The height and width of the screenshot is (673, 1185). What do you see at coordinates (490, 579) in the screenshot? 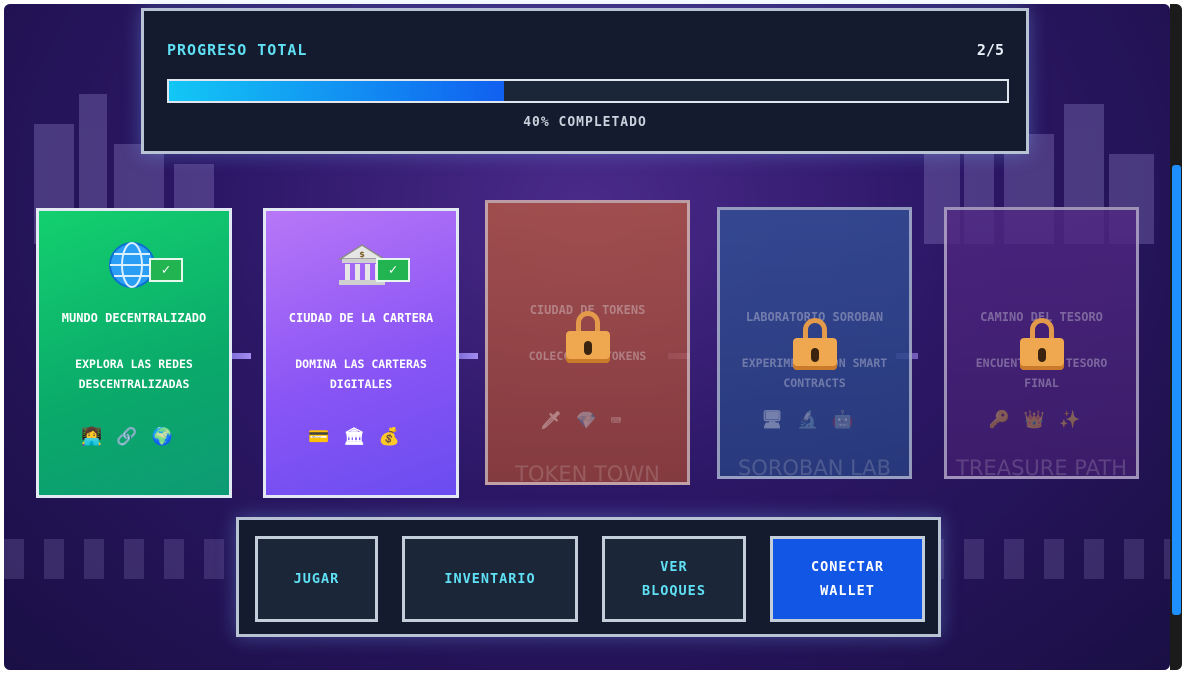
I see `inventory-button: INVENTARIO` at bounding box center [490, 579].